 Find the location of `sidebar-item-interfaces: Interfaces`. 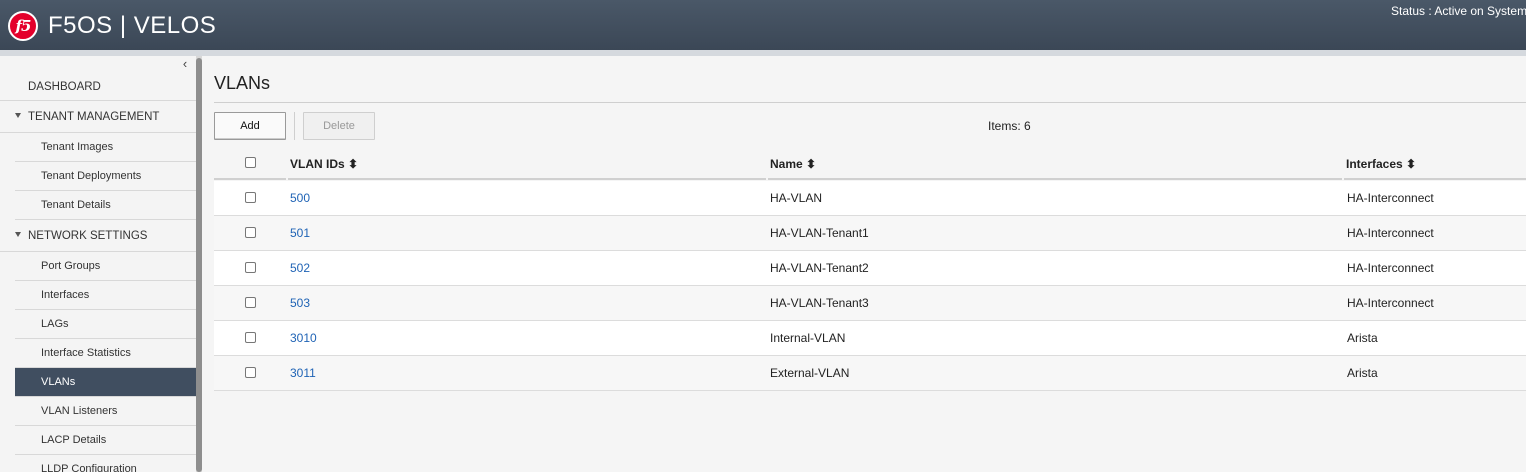

sidebar-item-interfaces: Interfaces is located at coordinates (105, 295).